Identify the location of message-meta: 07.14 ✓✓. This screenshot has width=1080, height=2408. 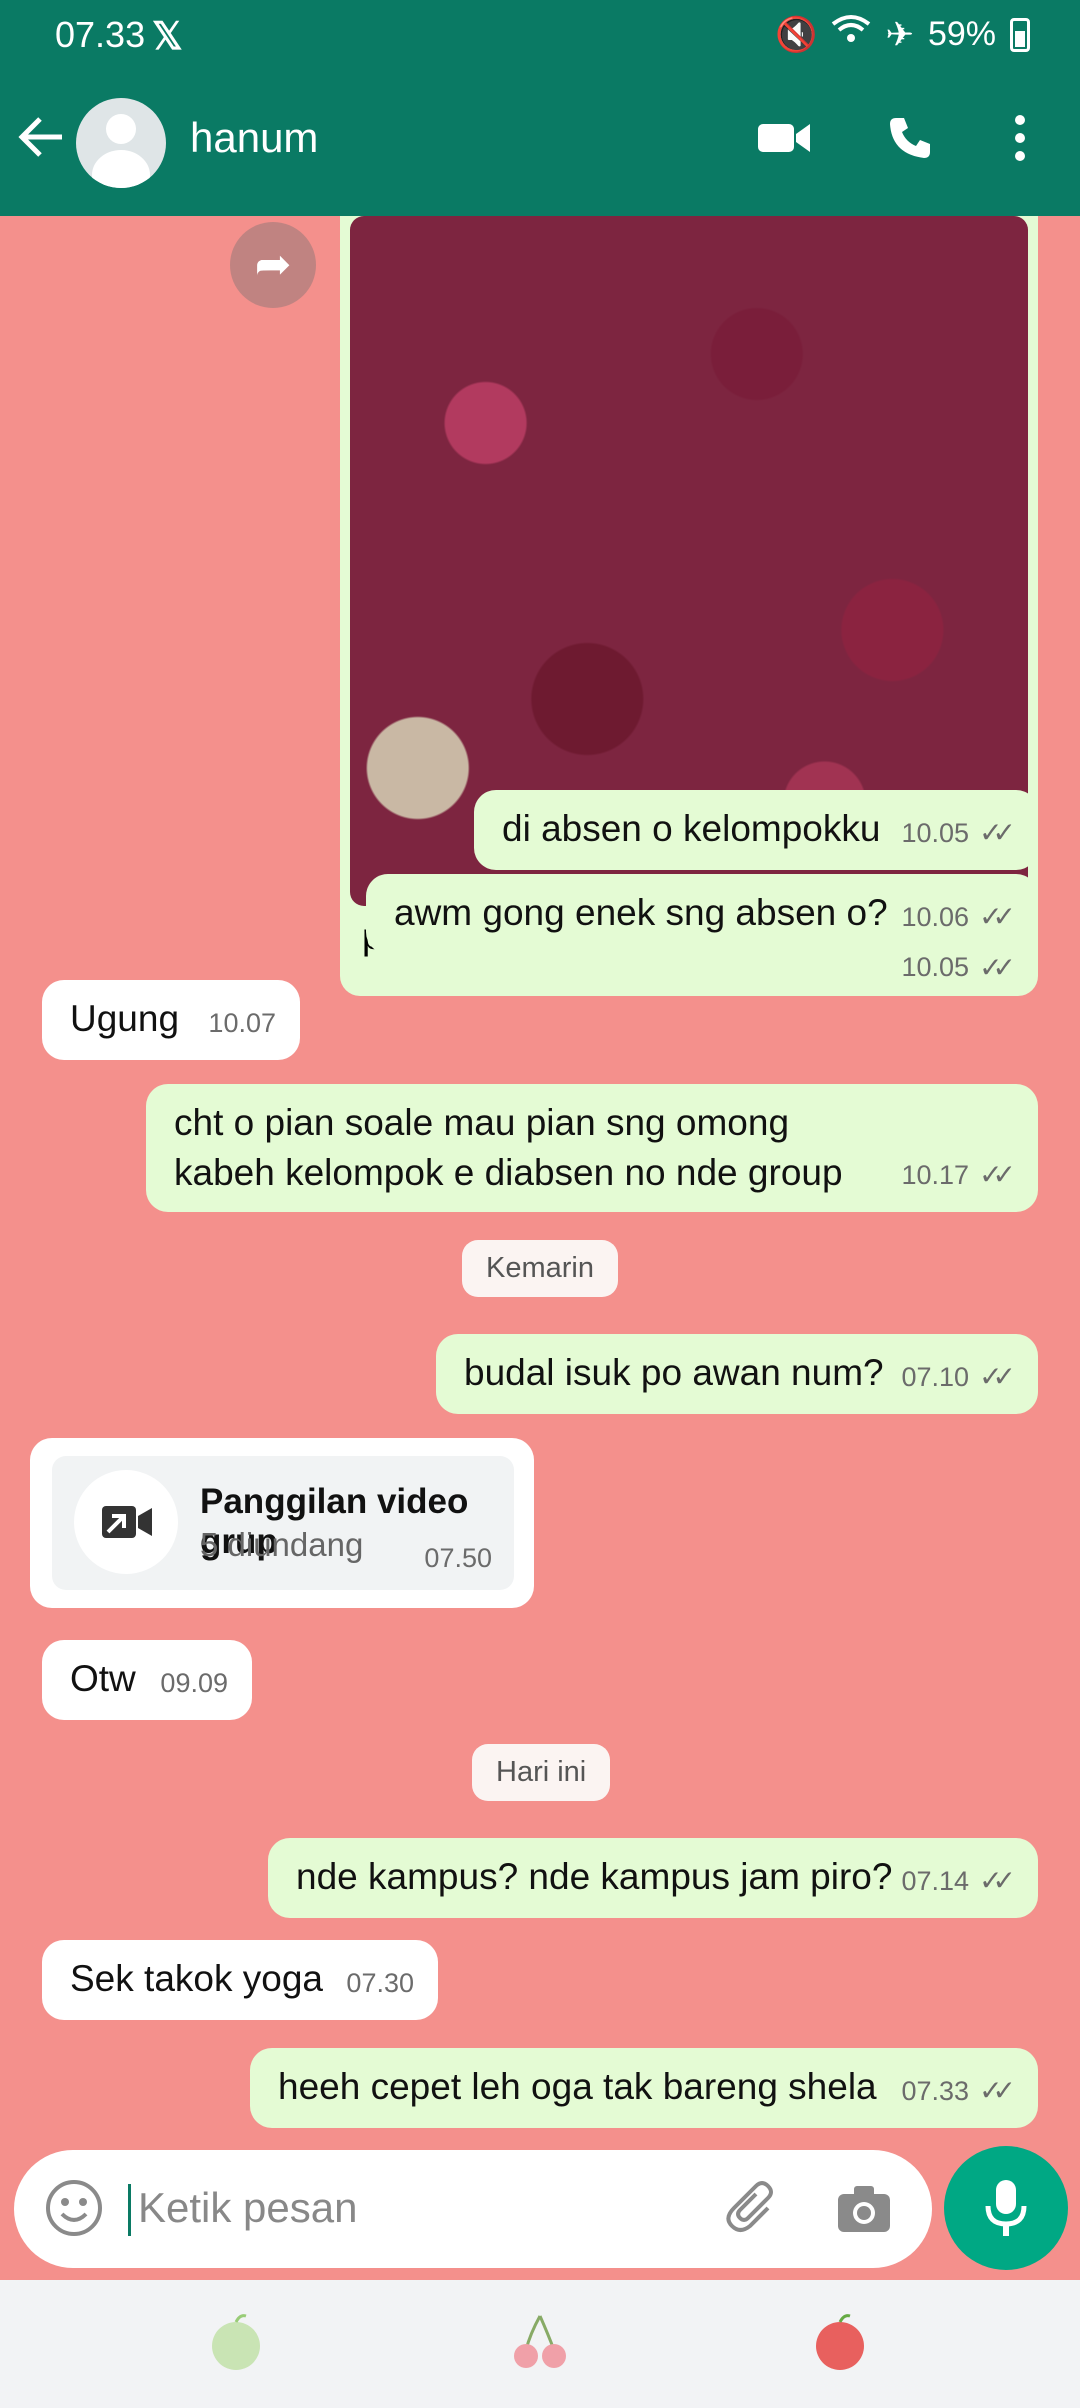
(958, 1881).